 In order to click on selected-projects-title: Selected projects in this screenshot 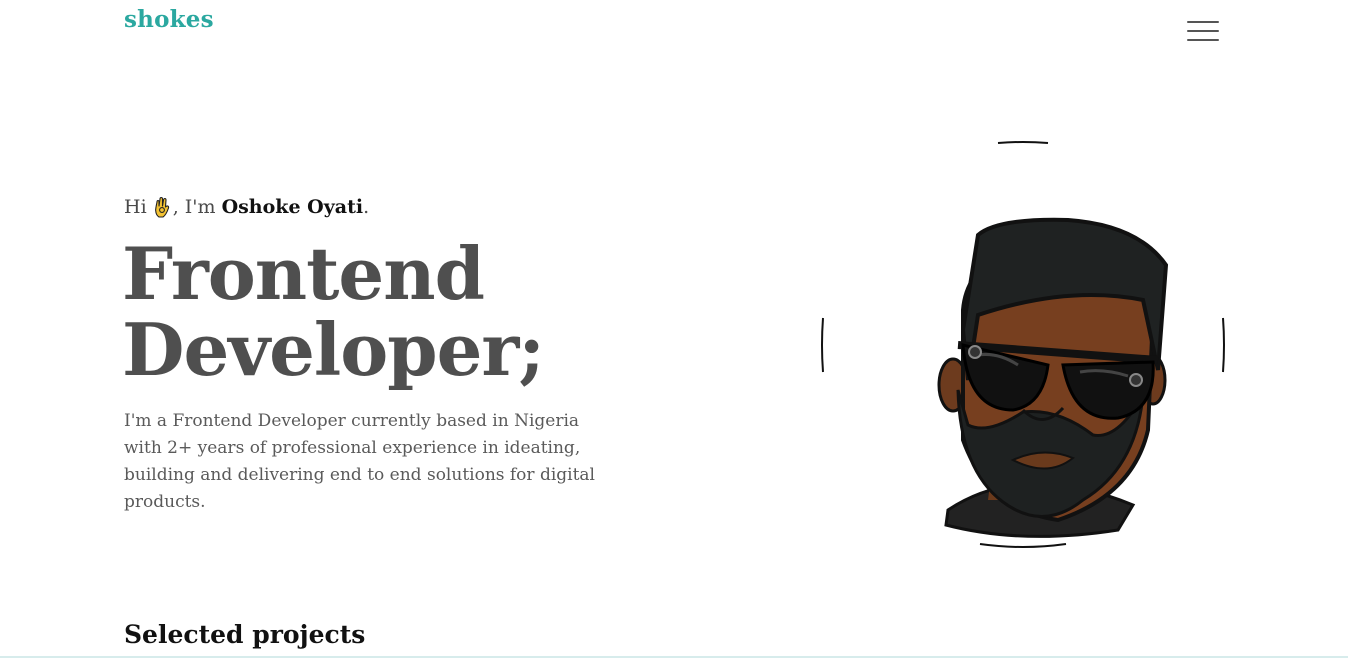, I will do `click(245, 634)`.